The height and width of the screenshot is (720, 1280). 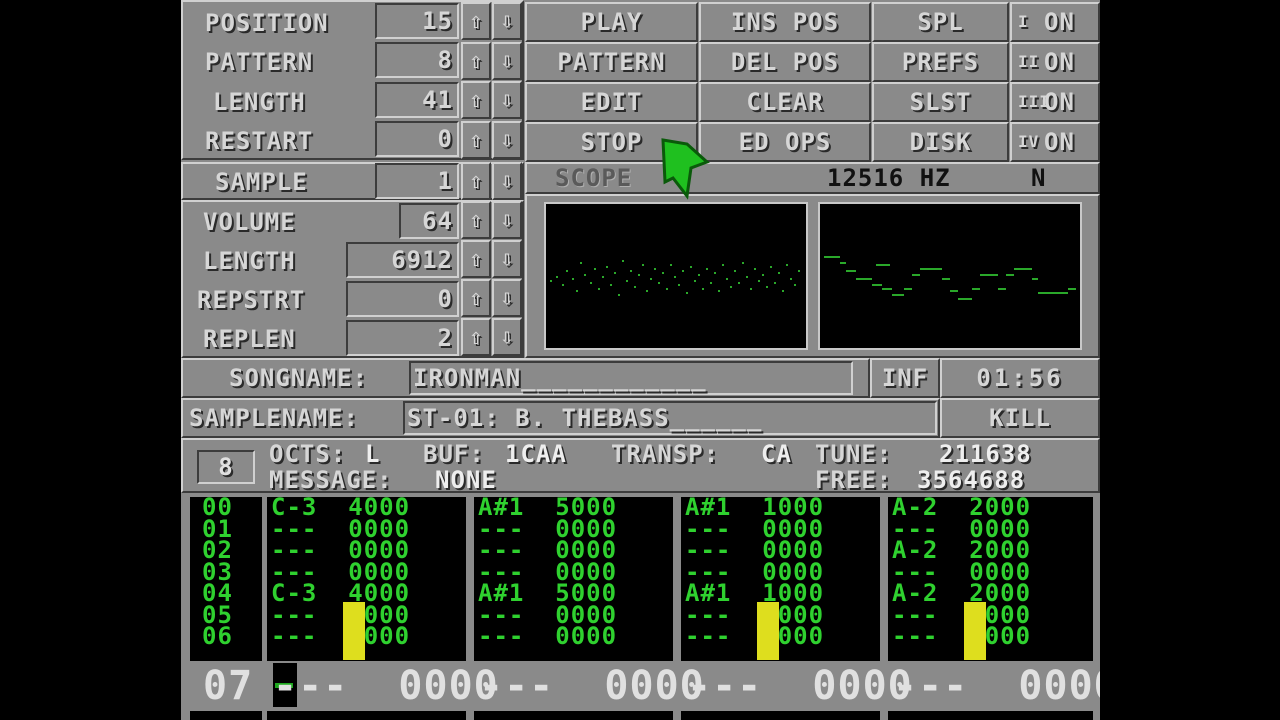 What do you see at coordinates (507, 337) in the screenshot?
I see `replen-down-arrow-icon: ⇩` at bounding box center [507, 337].